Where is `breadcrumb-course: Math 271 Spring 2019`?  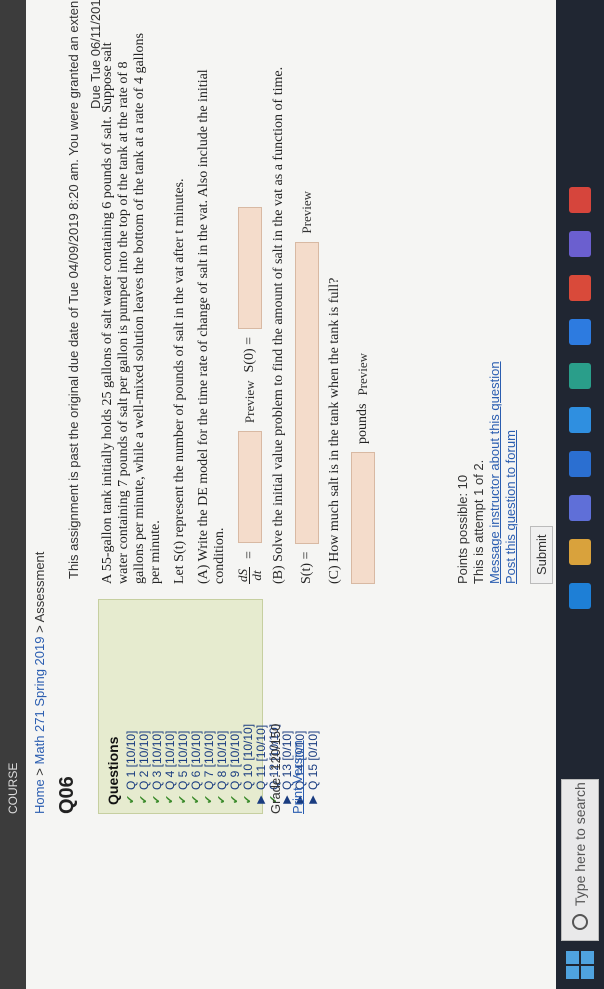 breadcrumb-course: Math 271 Spring 2019 is located at coordinates (39, 701).